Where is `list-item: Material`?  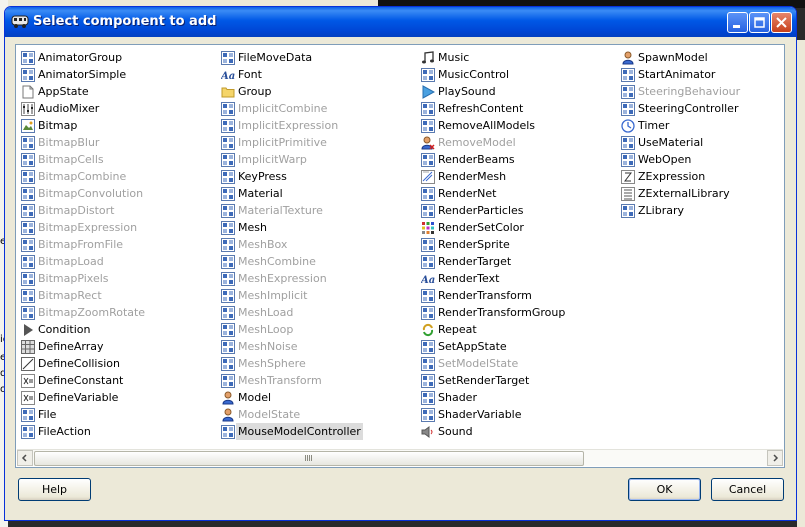 list-item: Material is located at coordinates (321, 193).